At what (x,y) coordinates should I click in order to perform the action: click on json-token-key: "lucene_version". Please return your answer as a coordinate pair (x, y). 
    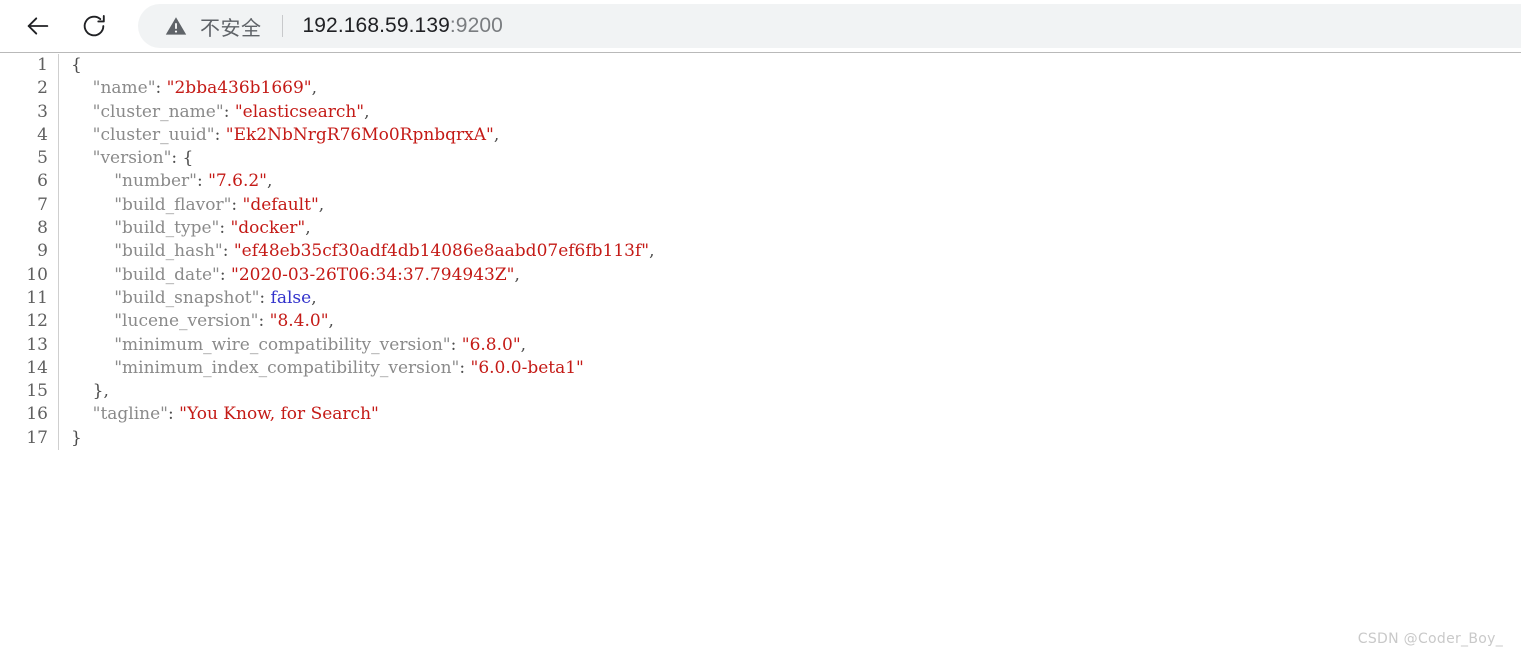
    Looking at the image, I should click on (186, 321).